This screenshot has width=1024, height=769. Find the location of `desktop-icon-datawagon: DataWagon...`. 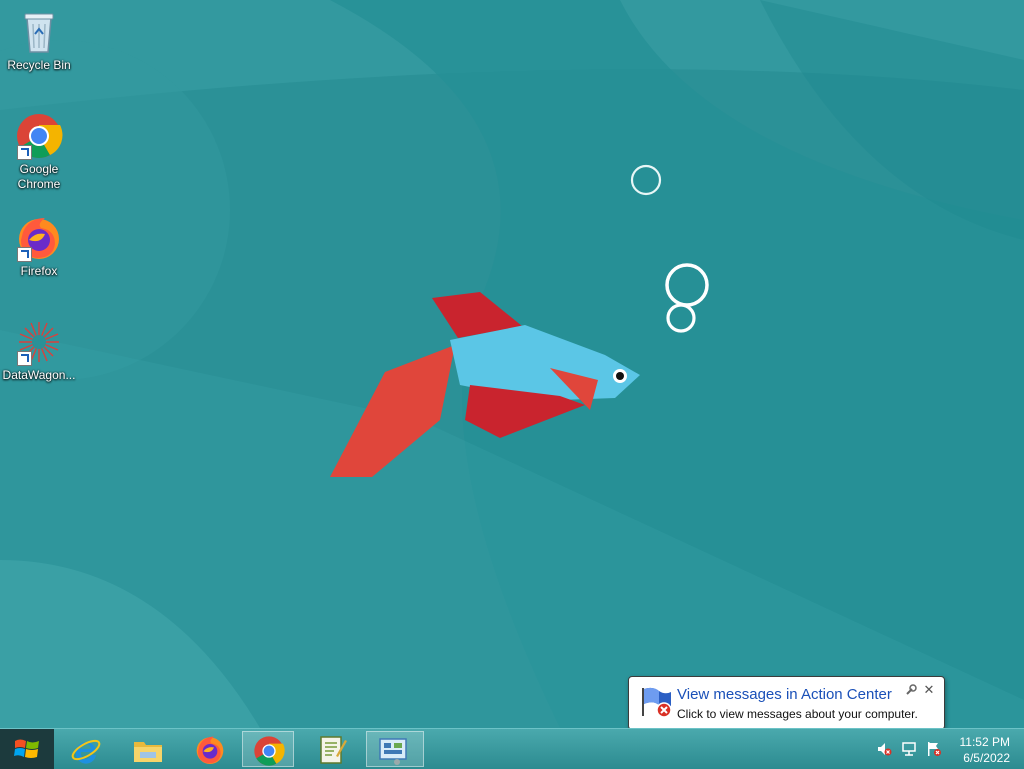

desktop-icon-datawagon: DataWagon... is located at coordinates (39, 350).